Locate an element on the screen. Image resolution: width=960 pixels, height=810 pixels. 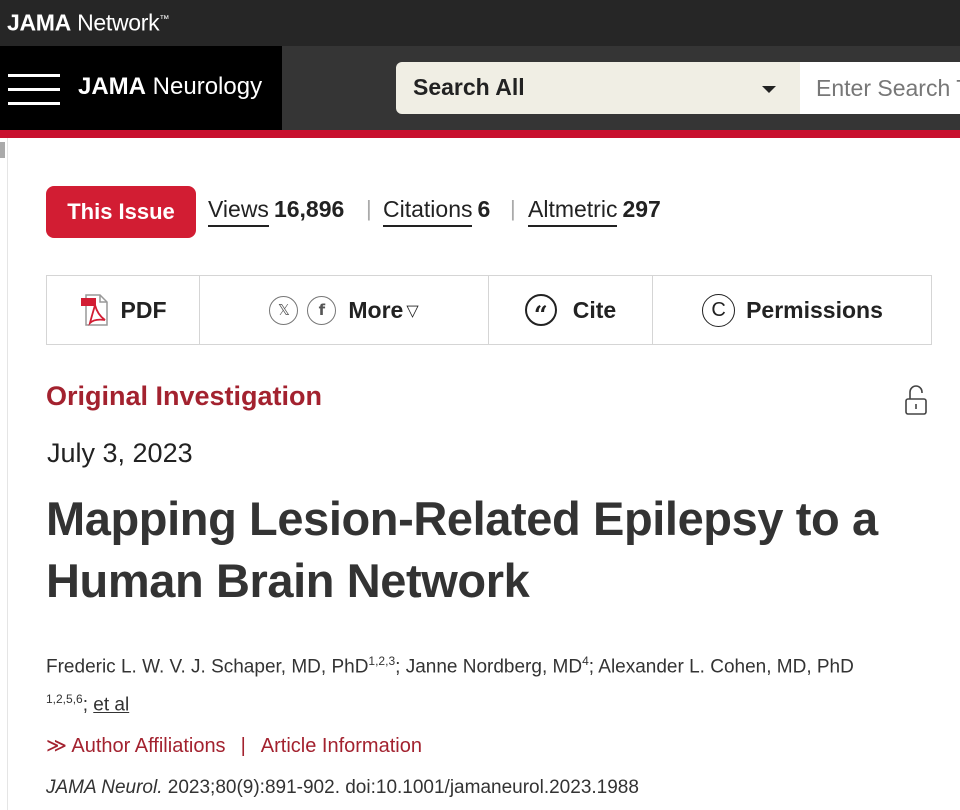
cite-label: Cite is located at coordinates (594, 309).